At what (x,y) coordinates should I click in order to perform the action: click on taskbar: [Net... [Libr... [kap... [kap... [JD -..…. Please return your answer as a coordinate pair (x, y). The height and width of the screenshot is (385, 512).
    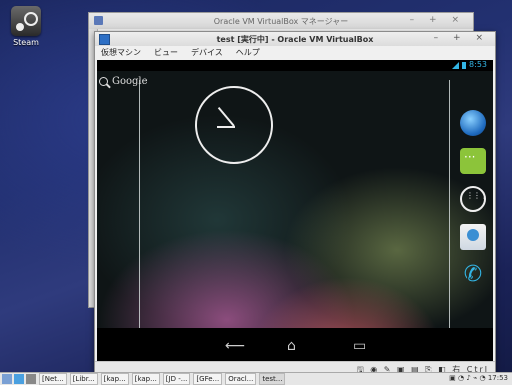
    Looking at the image, I should click on (256, 378).